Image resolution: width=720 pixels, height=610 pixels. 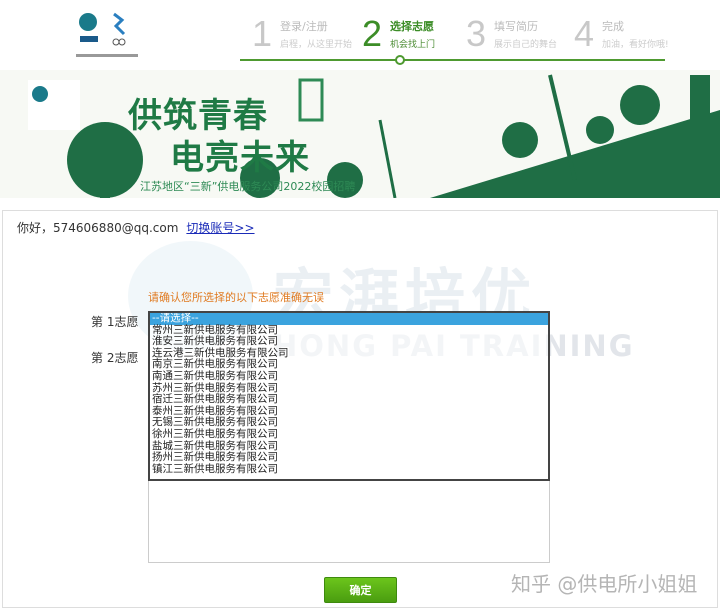 What do you see at coordinates (621, 34) in the screenshot?
I see `step-4: 4 完成加油，看好你哦!` at bounding box center [621, 34].